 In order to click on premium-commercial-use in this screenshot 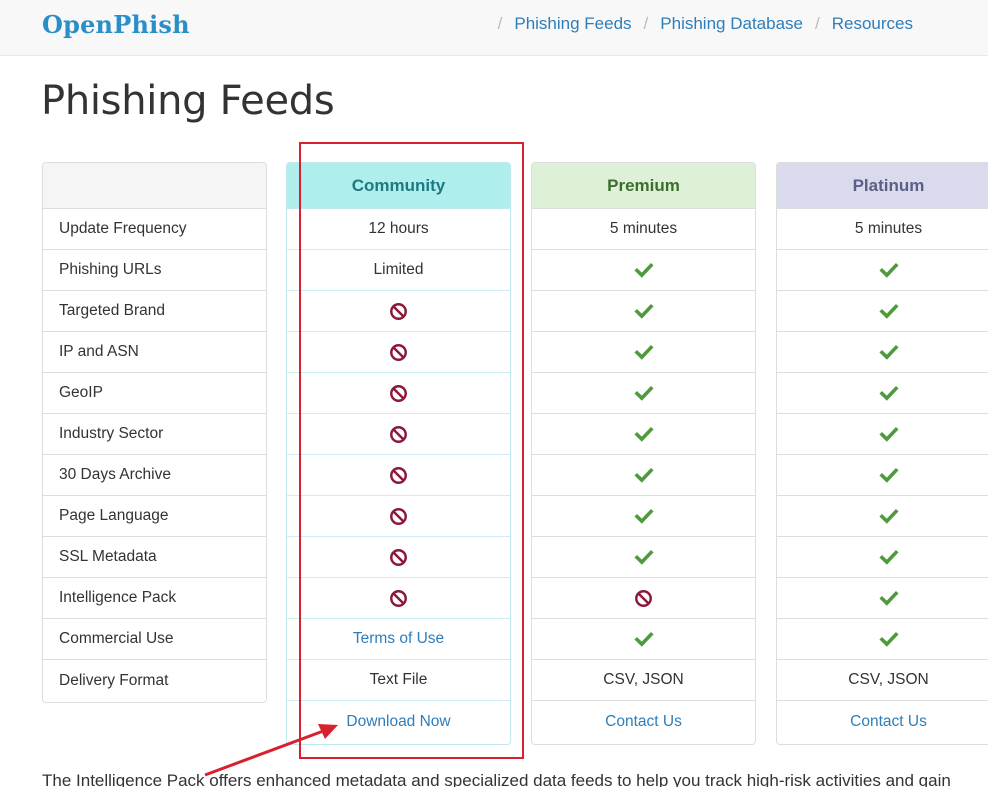, I will do `click(643, 639)`.